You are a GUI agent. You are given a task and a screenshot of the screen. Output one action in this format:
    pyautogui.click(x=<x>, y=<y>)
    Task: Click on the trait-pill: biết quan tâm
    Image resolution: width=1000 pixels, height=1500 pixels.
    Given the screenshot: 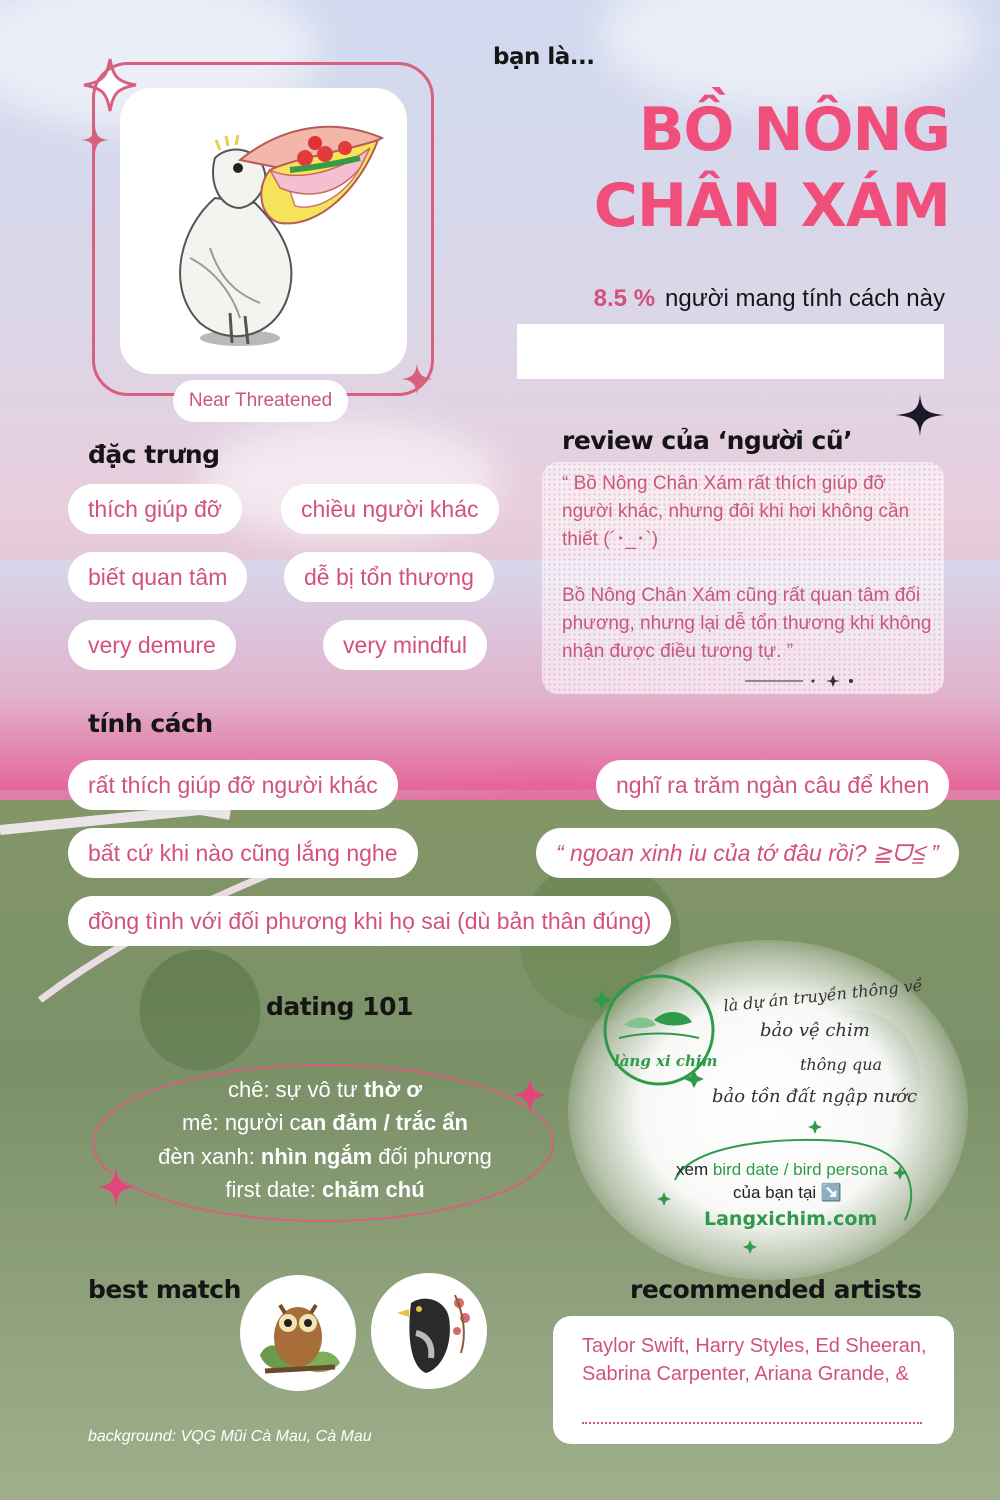 What is the action you would take?
    pyautogui.click(x=158, y=577)
    